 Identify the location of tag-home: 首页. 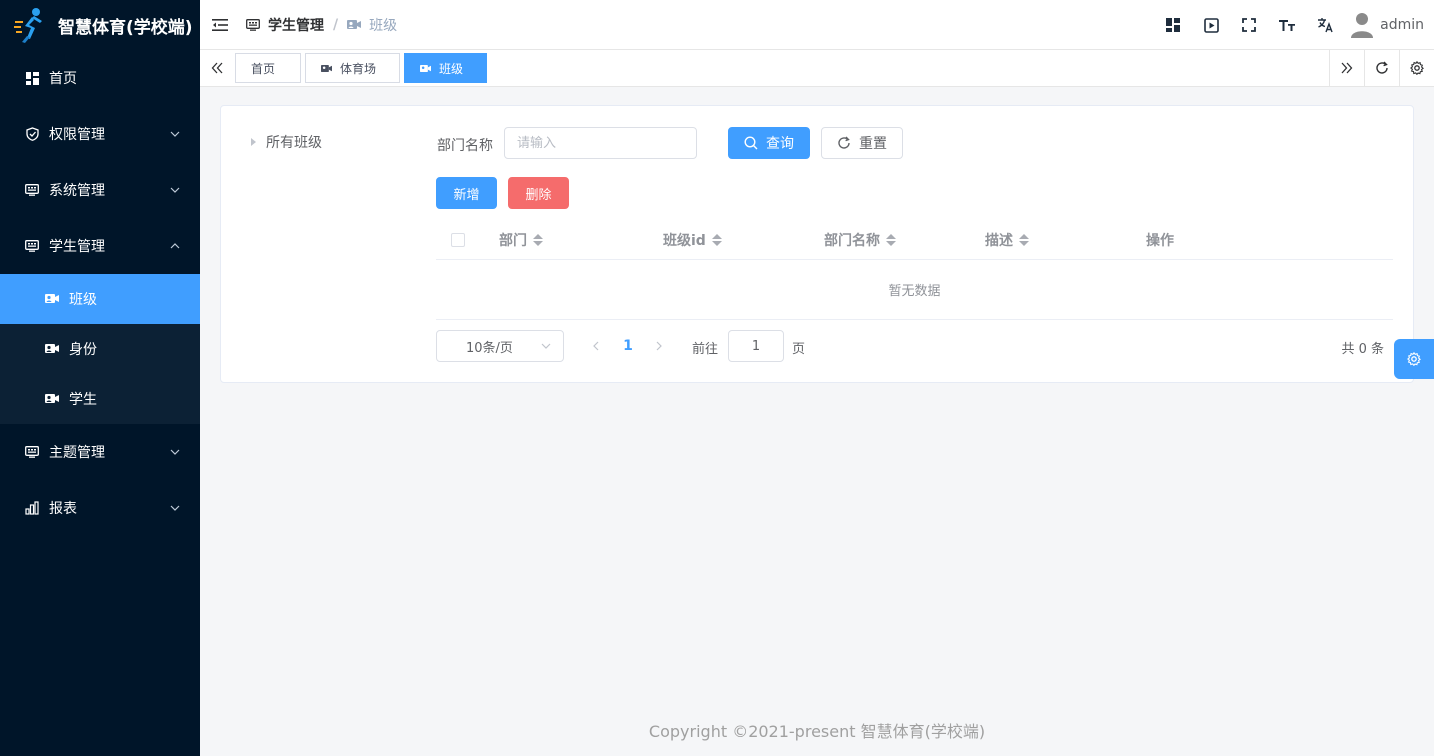
(268, 68).